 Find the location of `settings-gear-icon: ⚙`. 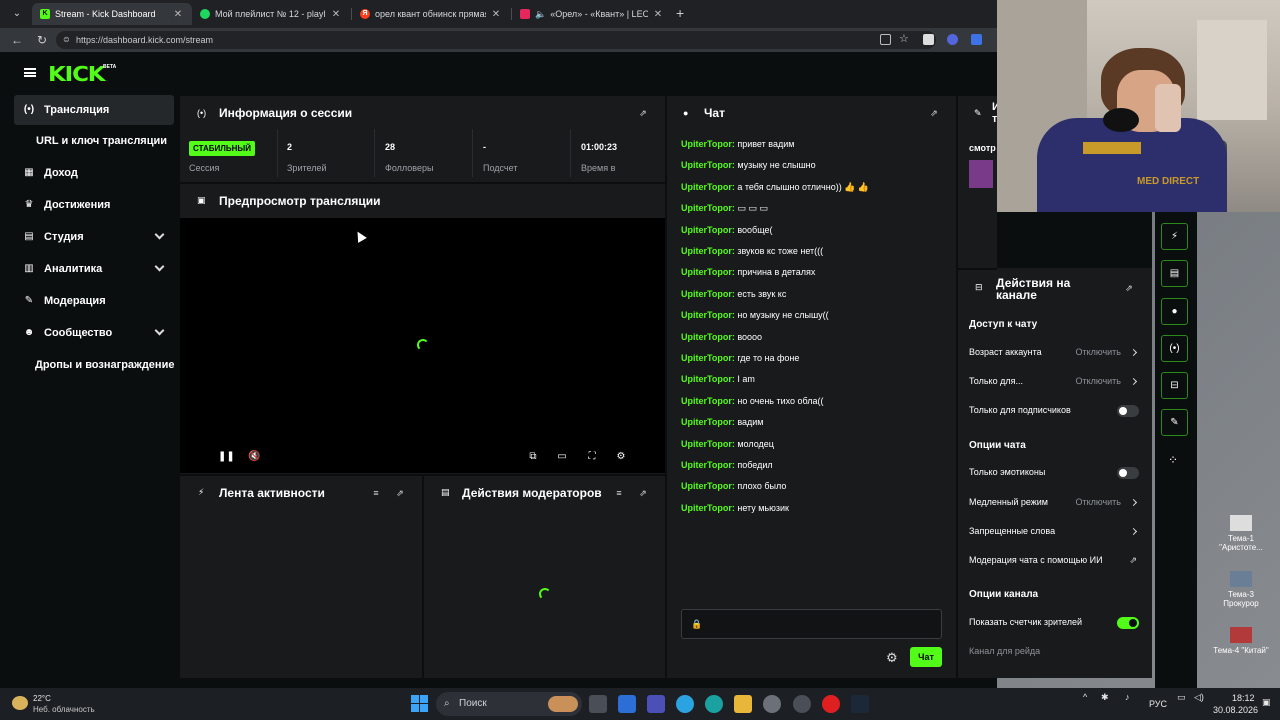

settings-gear-icon: ⚙ is located at coordinates (621, 457).